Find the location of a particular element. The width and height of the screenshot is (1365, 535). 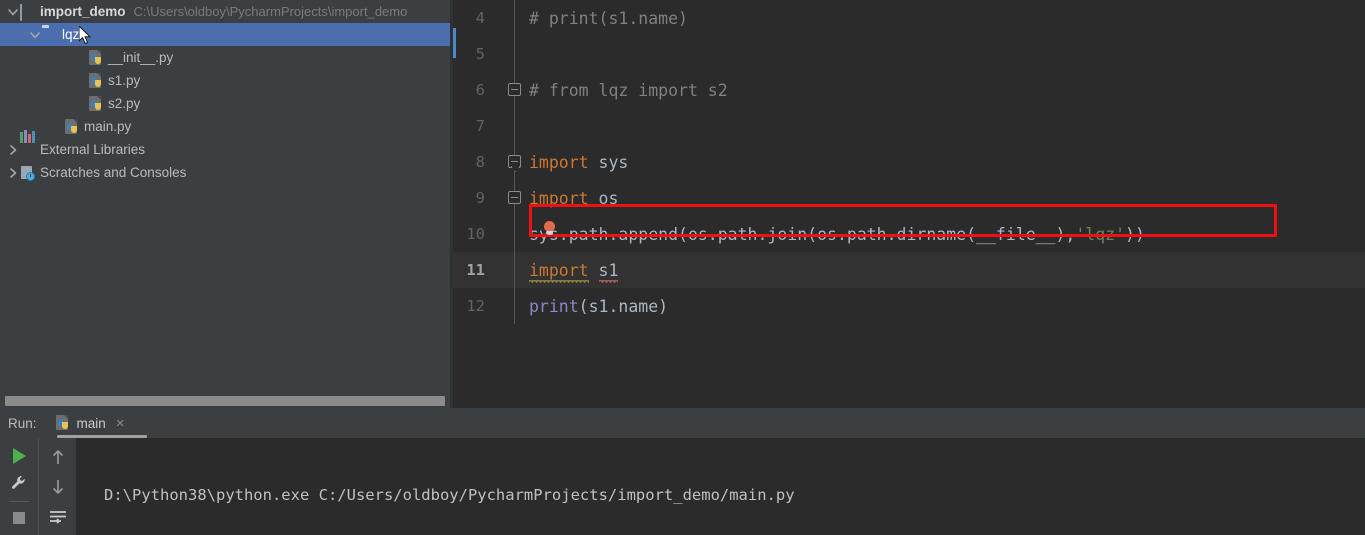

code-text: # from lqz import s2 is located at coordinates (625, 90).